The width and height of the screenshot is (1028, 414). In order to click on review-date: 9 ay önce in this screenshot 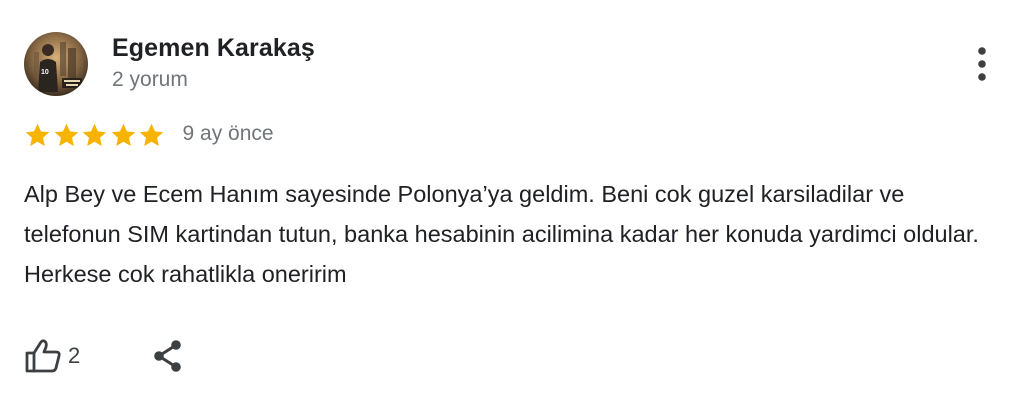, I will do `click(228, 133)`.